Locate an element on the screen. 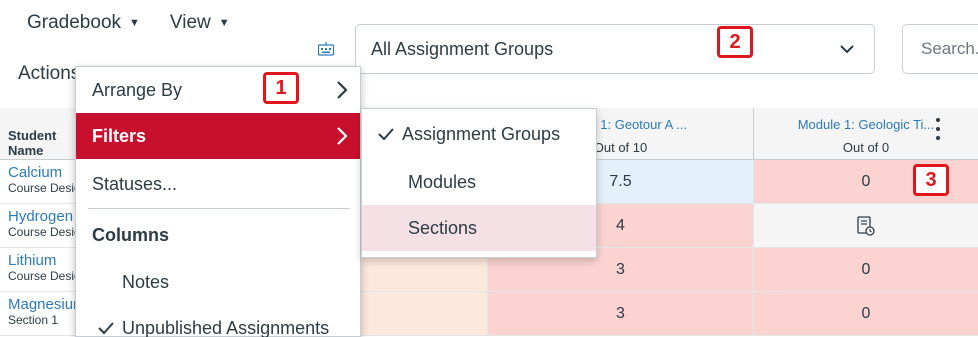 The height and width of the screenshot is (337, 978). student-name-link: Hydrogen is located at coordinates (41, 217).